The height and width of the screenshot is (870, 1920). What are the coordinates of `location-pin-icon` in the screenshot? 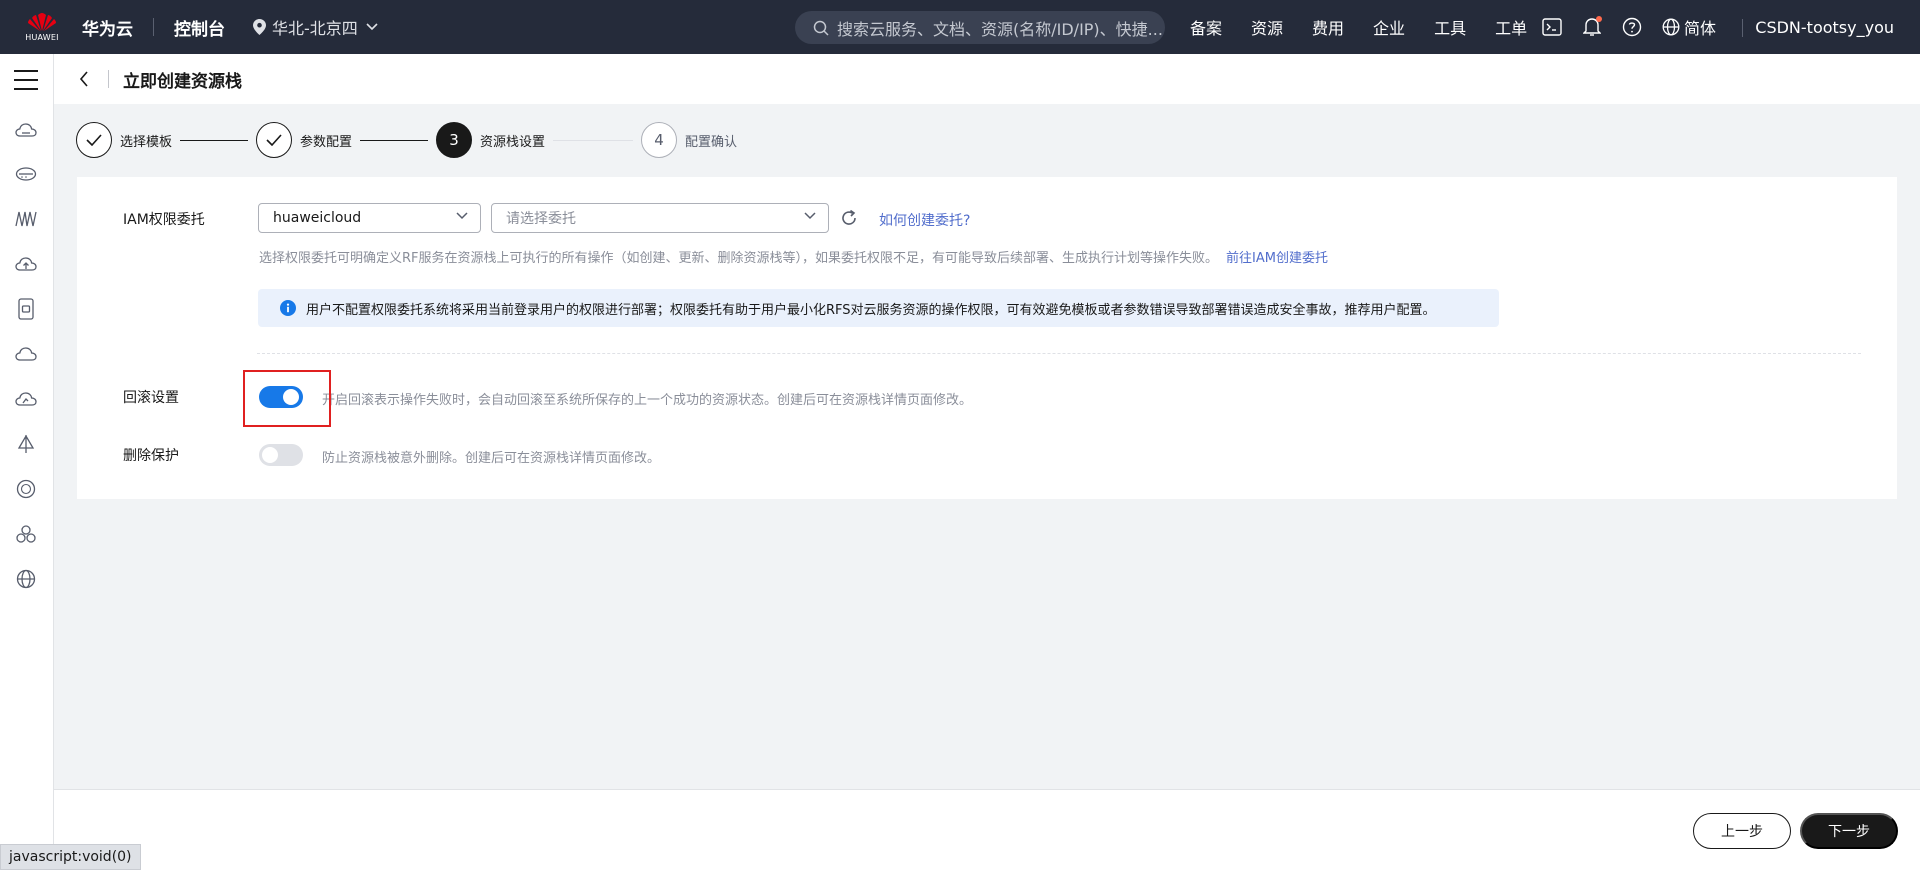 It's located at (259, 27).